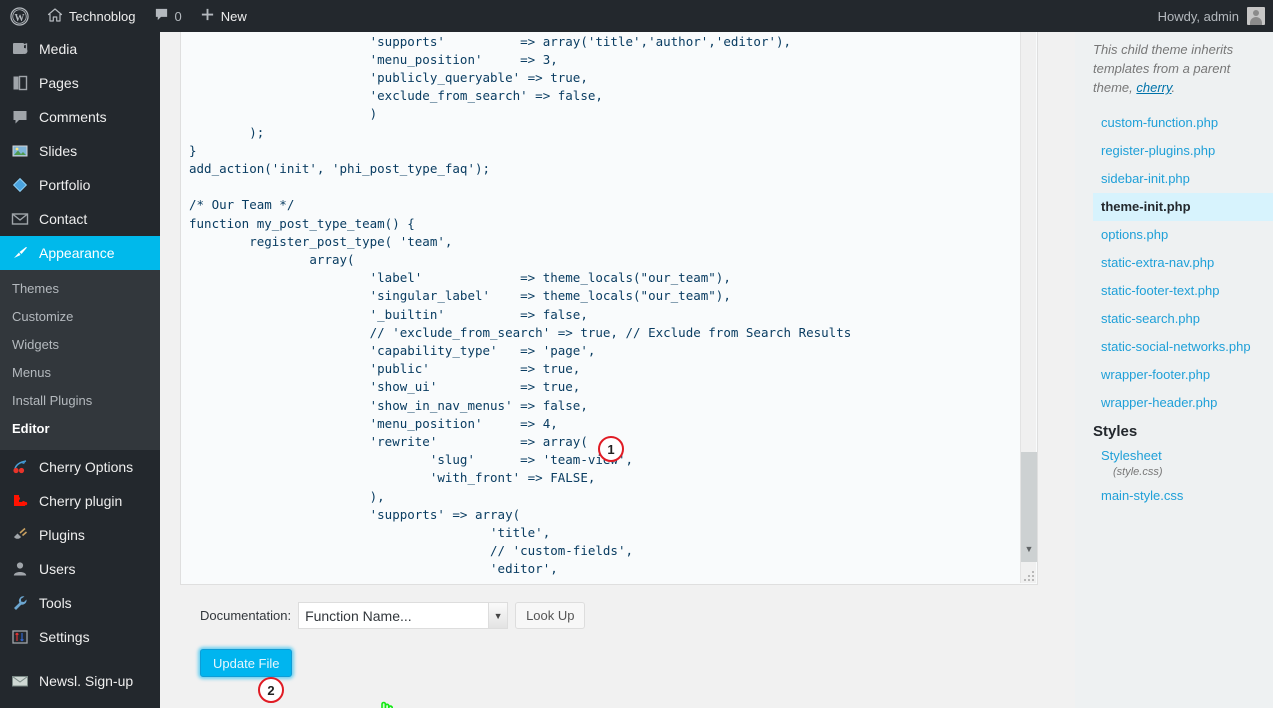  I want to click on sidebar-item-label: Plugins, so click(62, 535).